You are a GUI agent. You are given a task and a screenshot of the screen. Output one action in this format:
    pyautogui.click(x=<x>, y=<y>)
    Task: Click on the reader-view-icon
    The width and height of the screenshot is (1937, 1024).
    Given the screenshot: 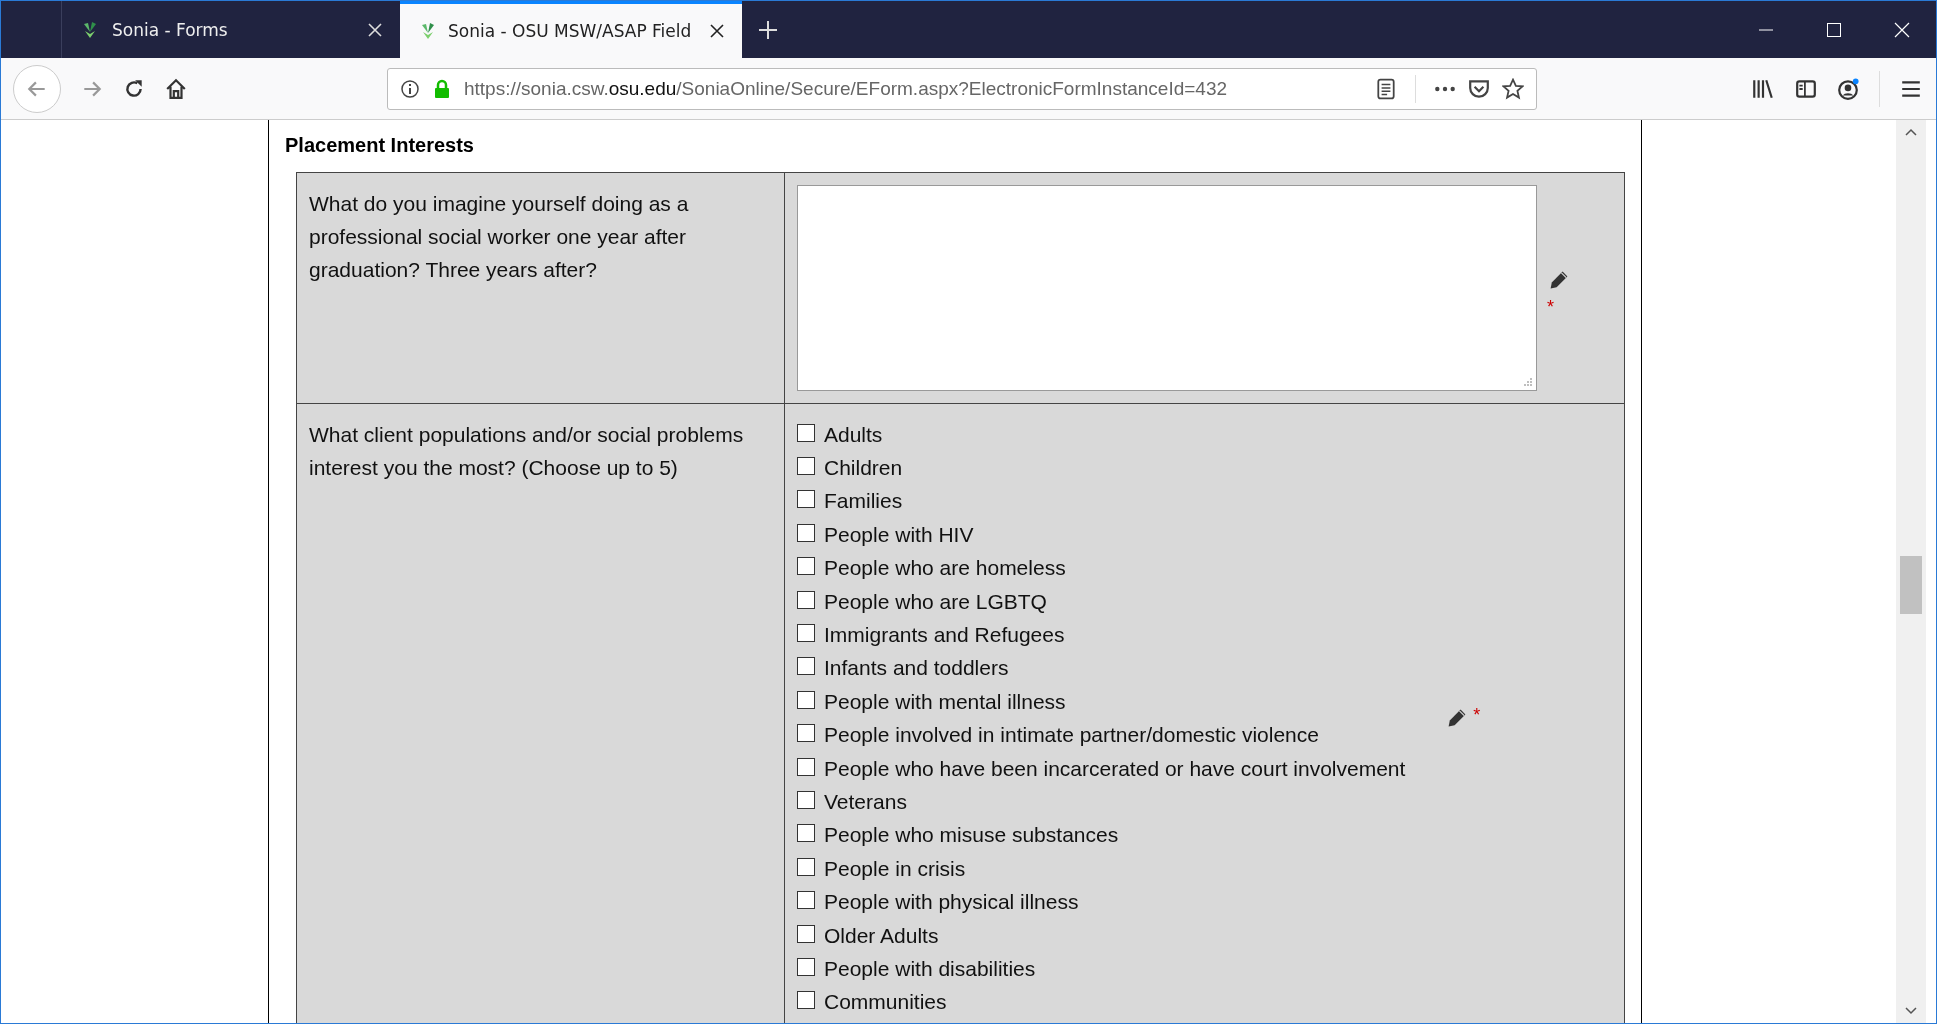 What is the action you would take?
    pyautogui.click(x=1386, y=88)
    